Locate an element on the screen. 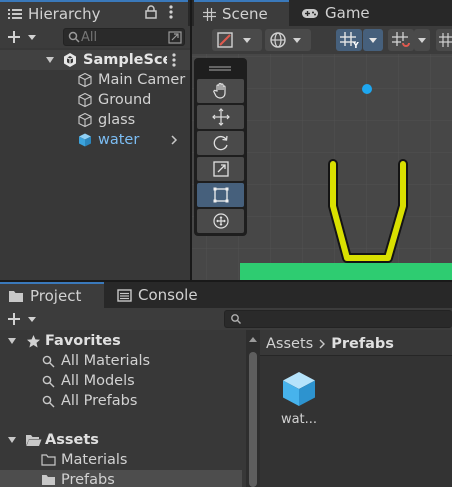 The width and height of the screenshot is (452, 487). rotate-tool-button is located at coordinates (220, 143).